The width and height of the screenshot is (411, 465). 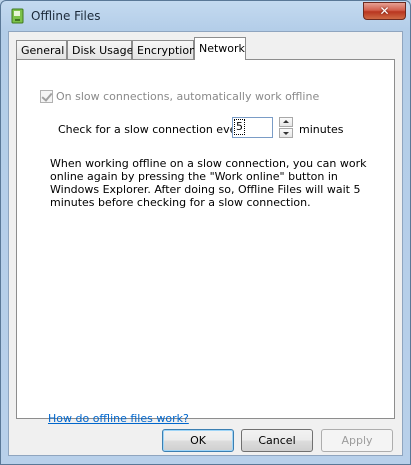 I want to click on interval-input: 5, so click(x=252, y=127).